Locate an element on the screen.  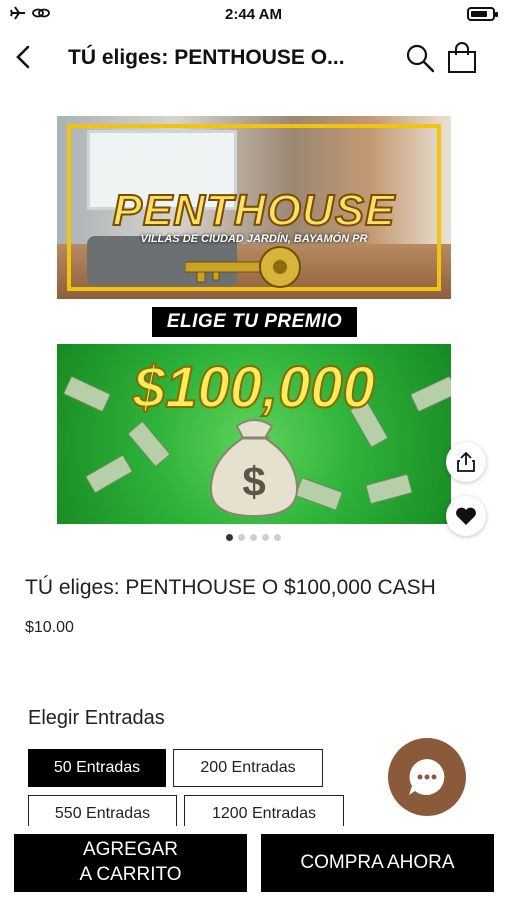
search-button is located at coordinates (420, 58).